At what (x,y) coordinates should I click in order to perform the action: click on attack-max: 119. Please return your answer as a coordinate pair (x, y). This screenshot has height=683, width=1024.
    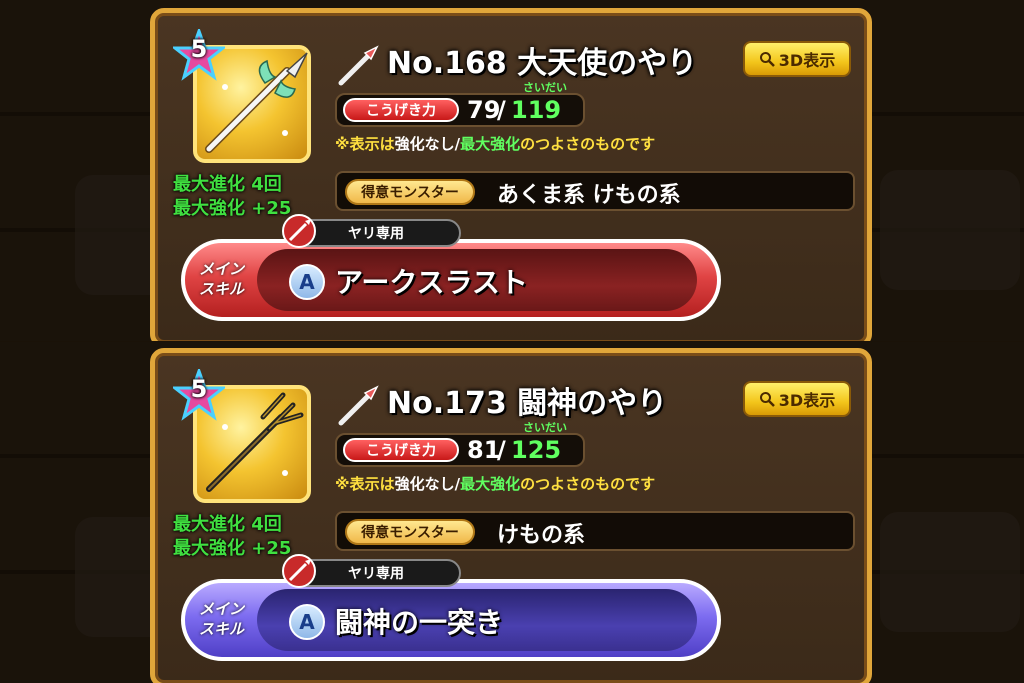
    Looking at the image, I should click on (536, 110).